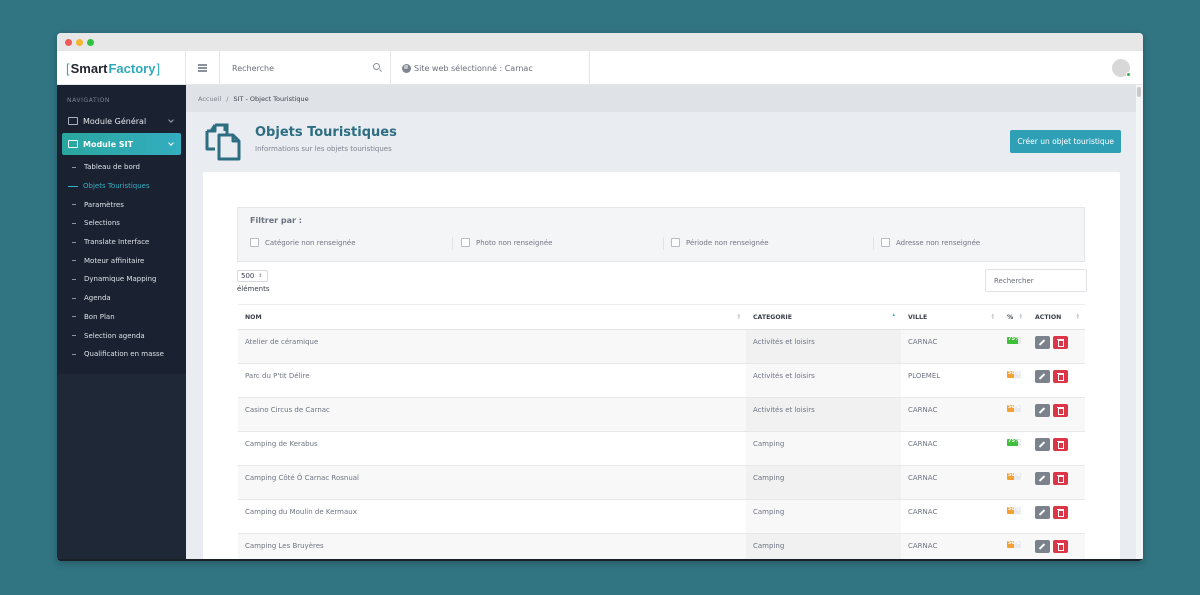  What do you see at coordinates (506, 242) in the screenshot?
I see `filter-photo: Photo non renseignée` at bounding box center [506, 242].